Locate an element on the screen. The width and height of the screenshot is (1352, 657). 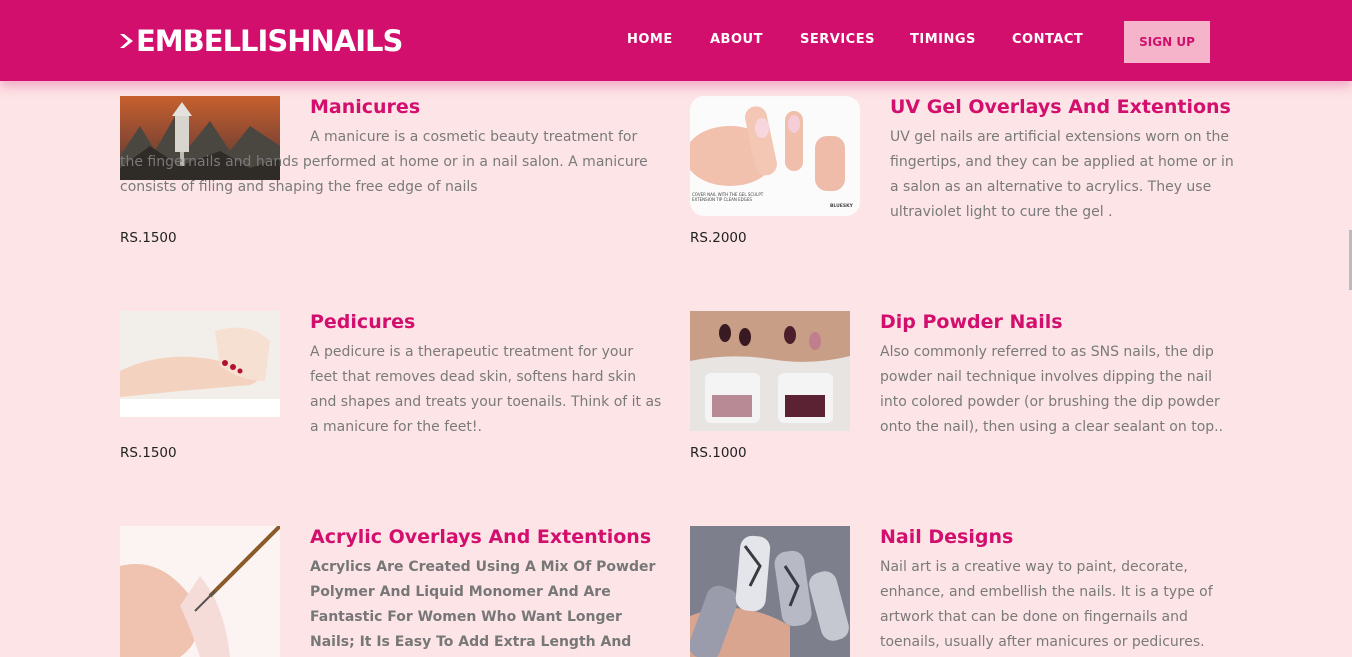
nav-timings: TIMINGS is located at coordinates (943, 39).